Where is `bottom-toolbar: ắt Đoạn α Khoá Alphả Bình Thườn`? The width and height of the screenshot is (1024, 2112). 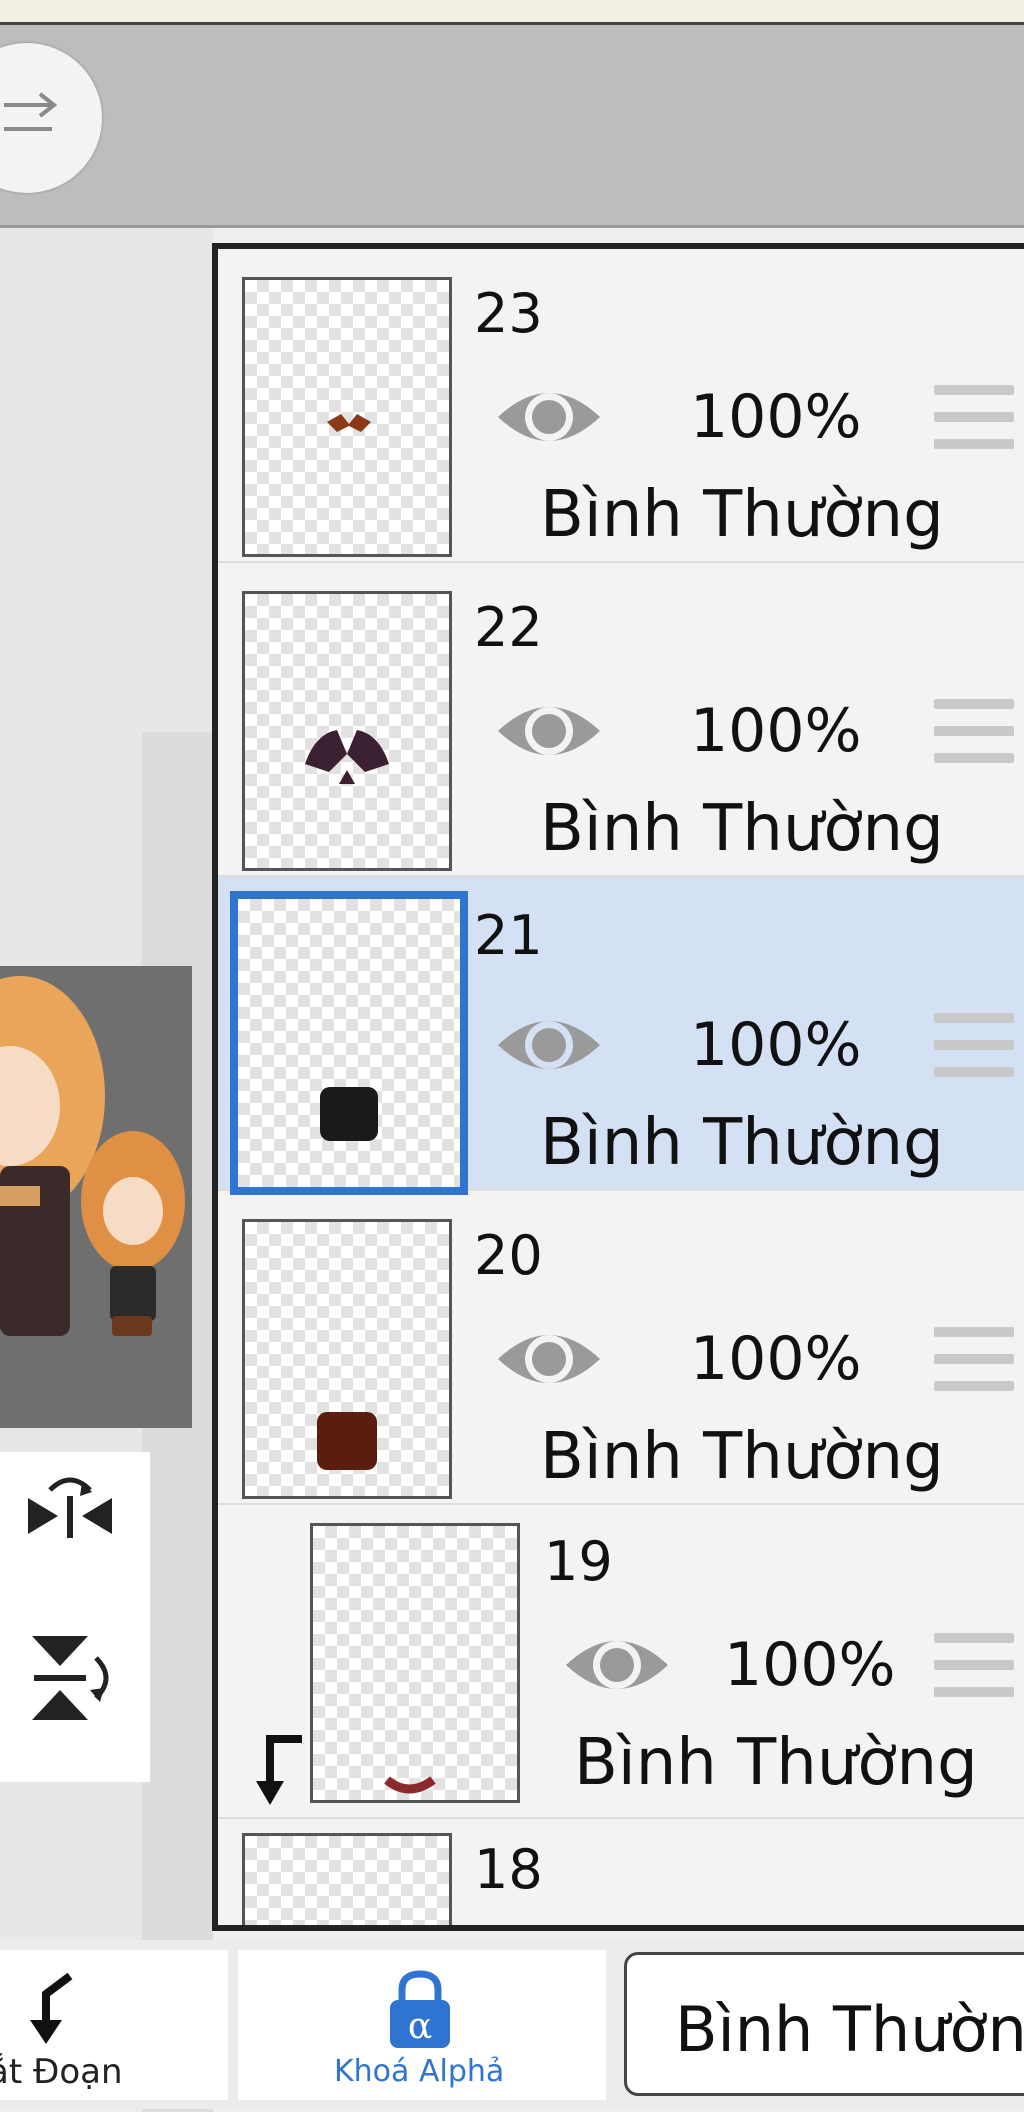 bottom-toolbar: ắt Đoạn α Khoá Alphả Bình Thườn is located at coordinates (512, 2024).